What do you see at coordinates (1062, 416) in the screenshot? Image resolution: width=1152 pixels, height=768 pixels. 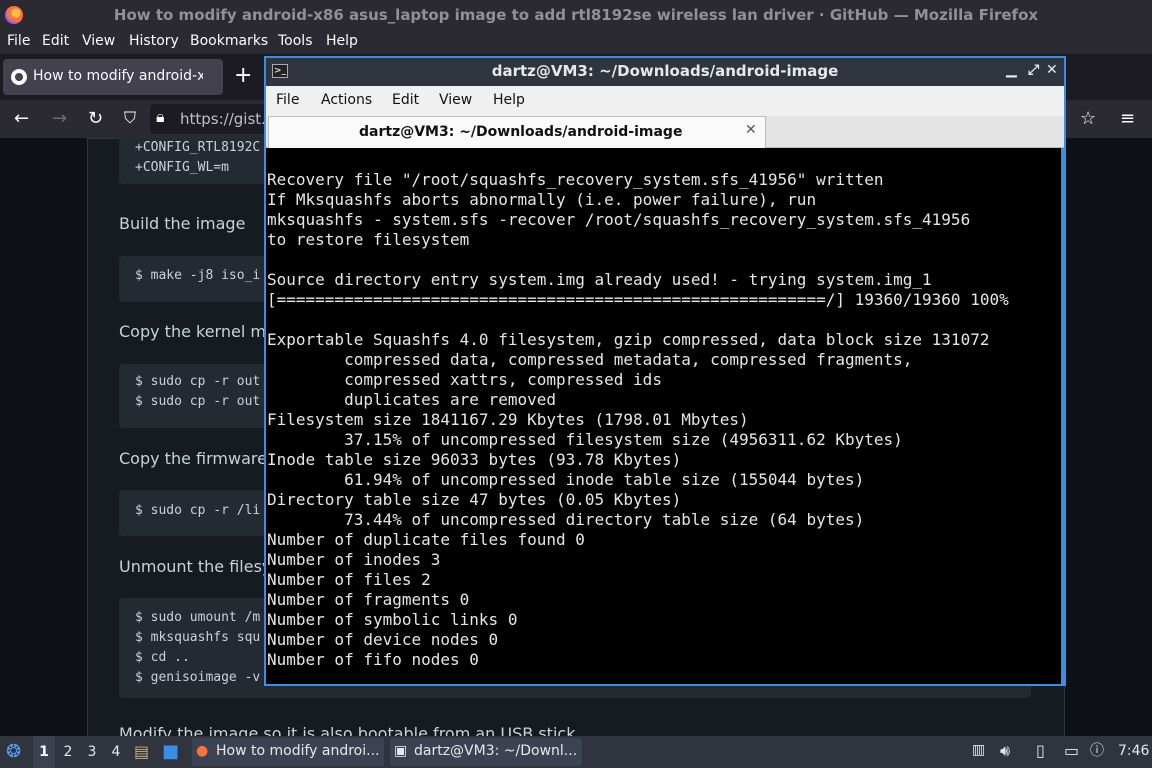 I see `terminal-scrollbar` at bounding box center [1062, 416].